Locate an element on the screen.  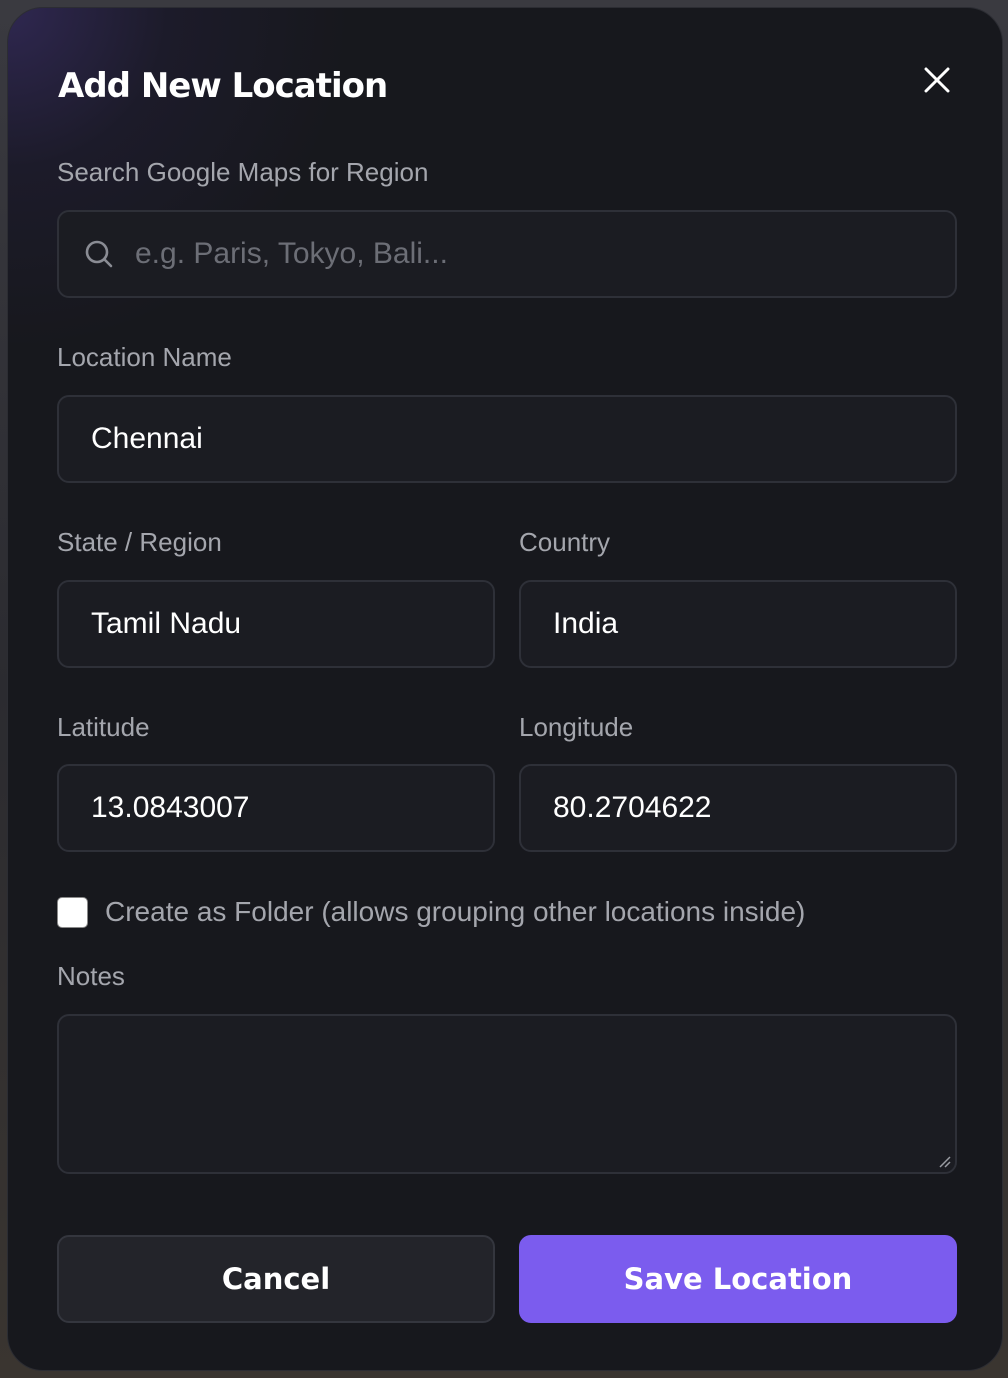
create-folder-checkbox is located at coordinates (72, 912).